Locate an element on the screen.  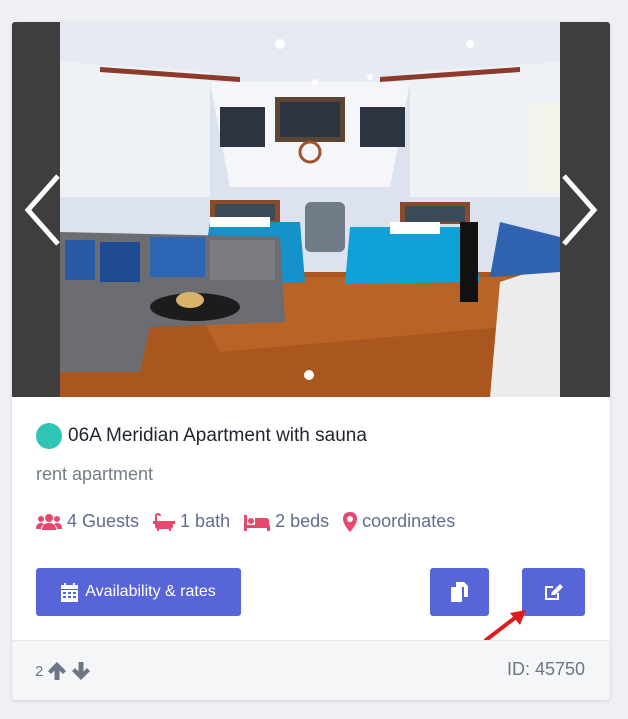
status-indicator is located at coordinates (49, 436).